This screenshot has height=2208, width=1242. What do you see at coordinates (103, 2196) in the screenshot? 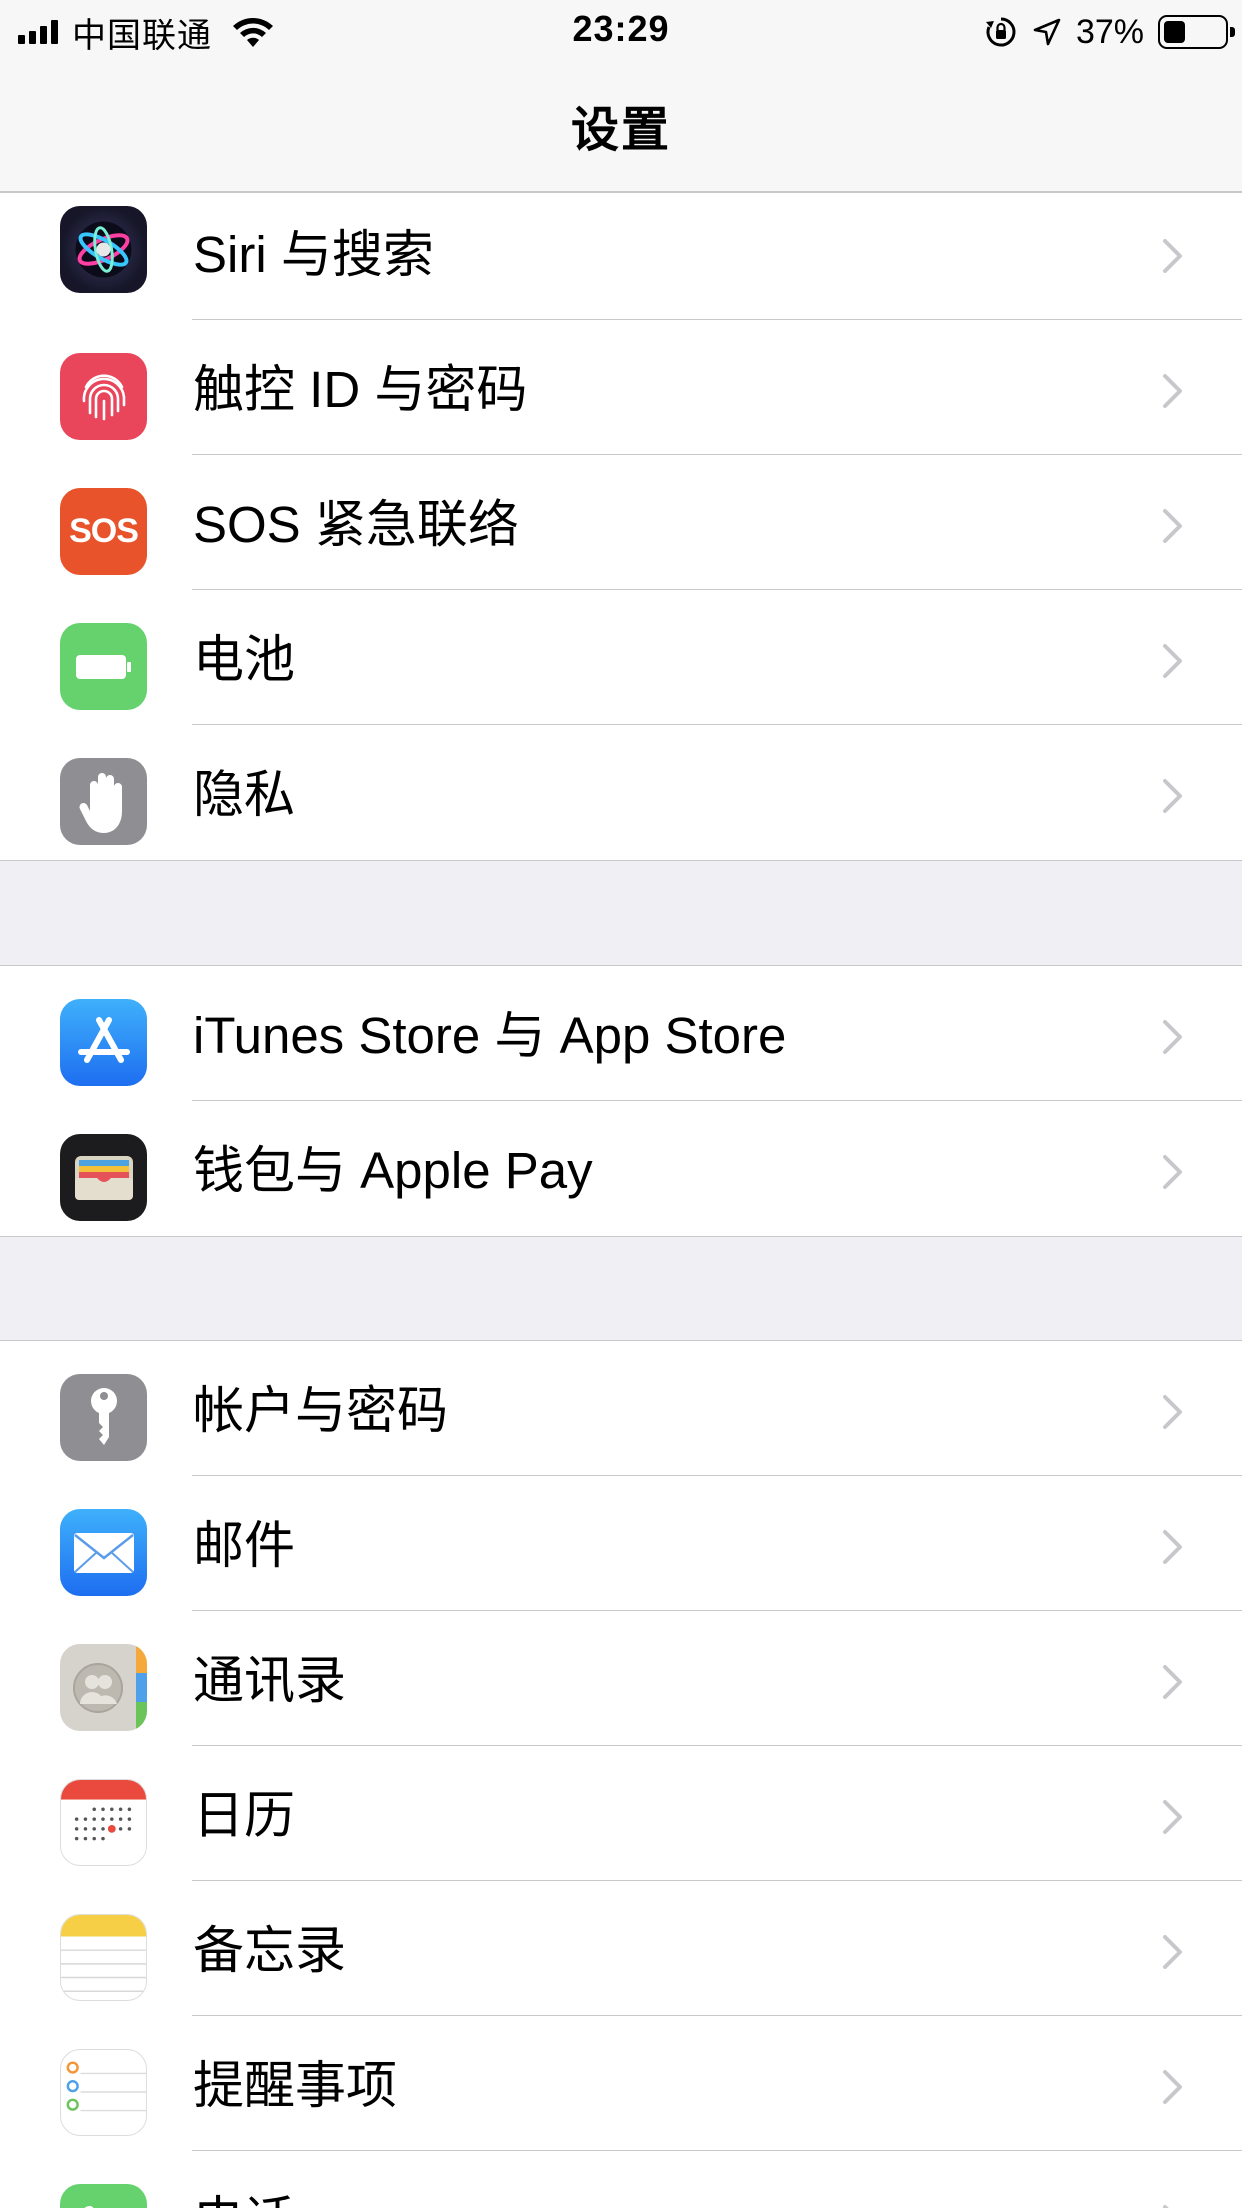
I see `phone-icon` at bounding box center [103, 2196].